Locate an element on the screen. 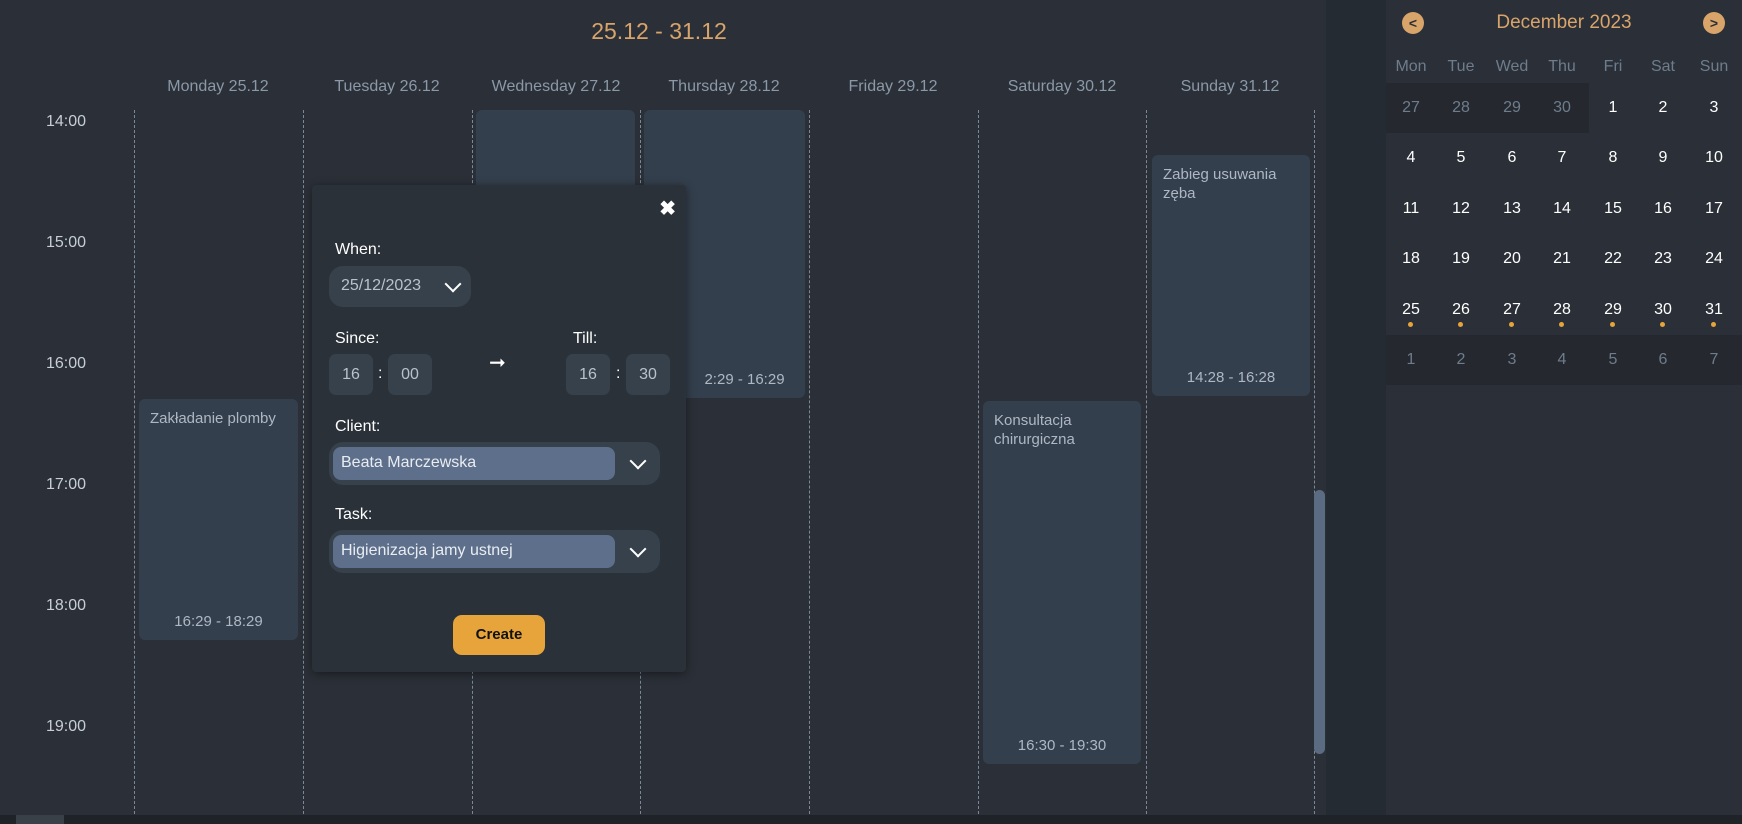 Image resolution: width=1742 pixels, height=824 pixels. calendar-day: 21 is located at coordinates (1562, 259).